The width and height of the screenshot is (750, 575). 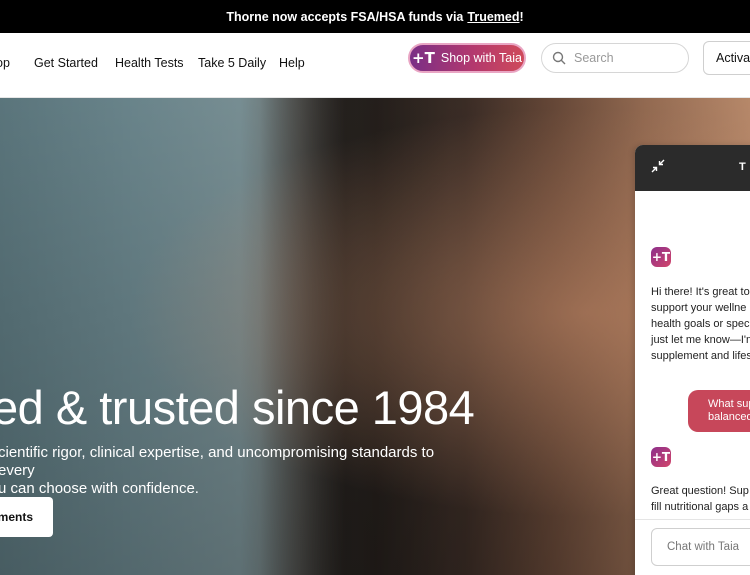 What do you see at coordinates (703, 547) in the screenshot?
I see `chat-input-placeholder: Chat with Taia` at bounding box center [703, 547].